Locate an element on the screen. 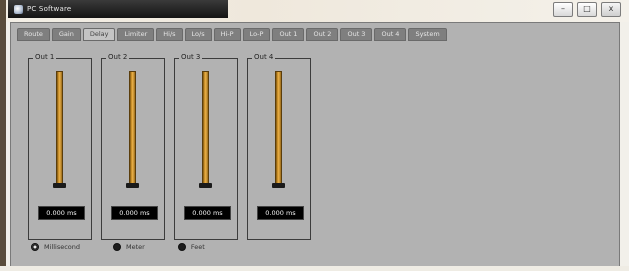 The height and width of the screenshot is (271, 629). tab-lo-p: Lo-P is located at coordinates (256, 34).